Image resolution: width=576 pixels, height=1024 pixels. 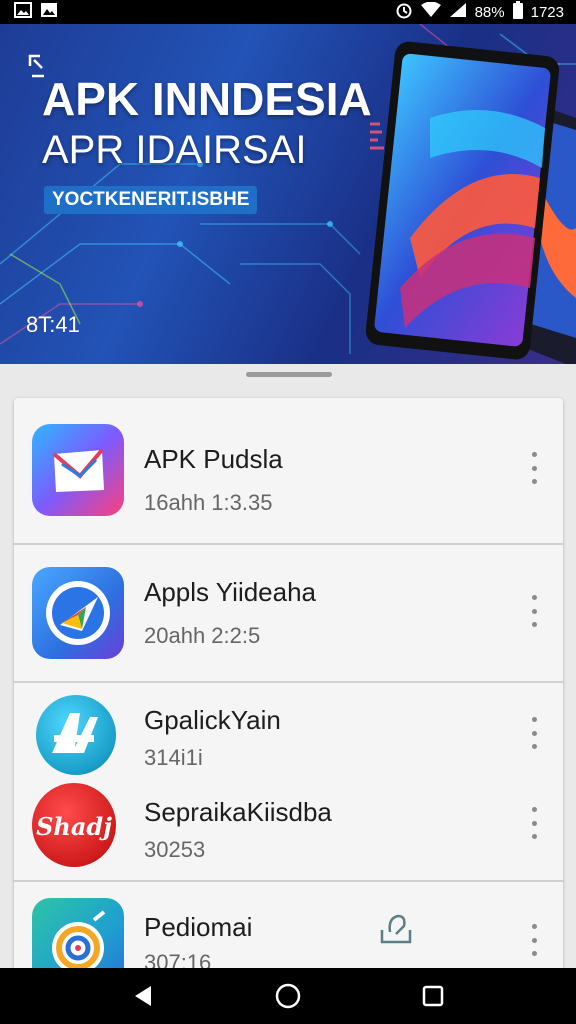 I want to click on banner-subtitle: APR IDAIRSAI, so click(x=174, y=150).